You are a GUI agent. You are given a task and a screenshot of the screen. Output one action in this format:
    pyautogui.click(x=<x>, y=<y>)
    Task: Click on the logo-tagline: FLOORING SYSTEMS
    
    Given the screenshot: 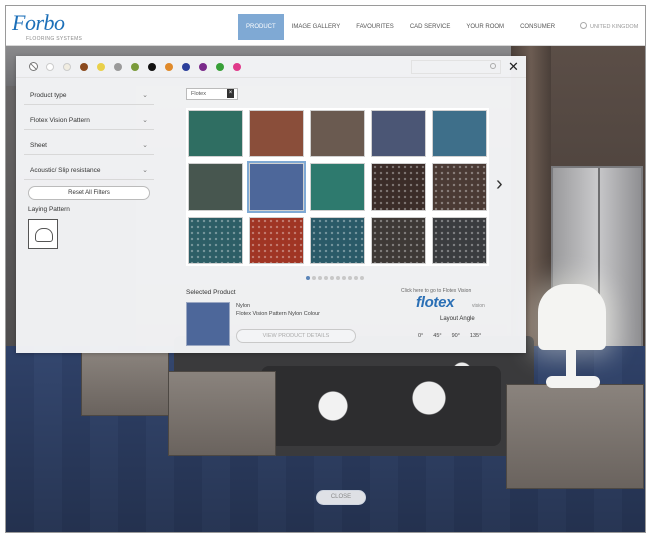 What is the action you would take?
    pyautogui.click(x=54, y=39)
    